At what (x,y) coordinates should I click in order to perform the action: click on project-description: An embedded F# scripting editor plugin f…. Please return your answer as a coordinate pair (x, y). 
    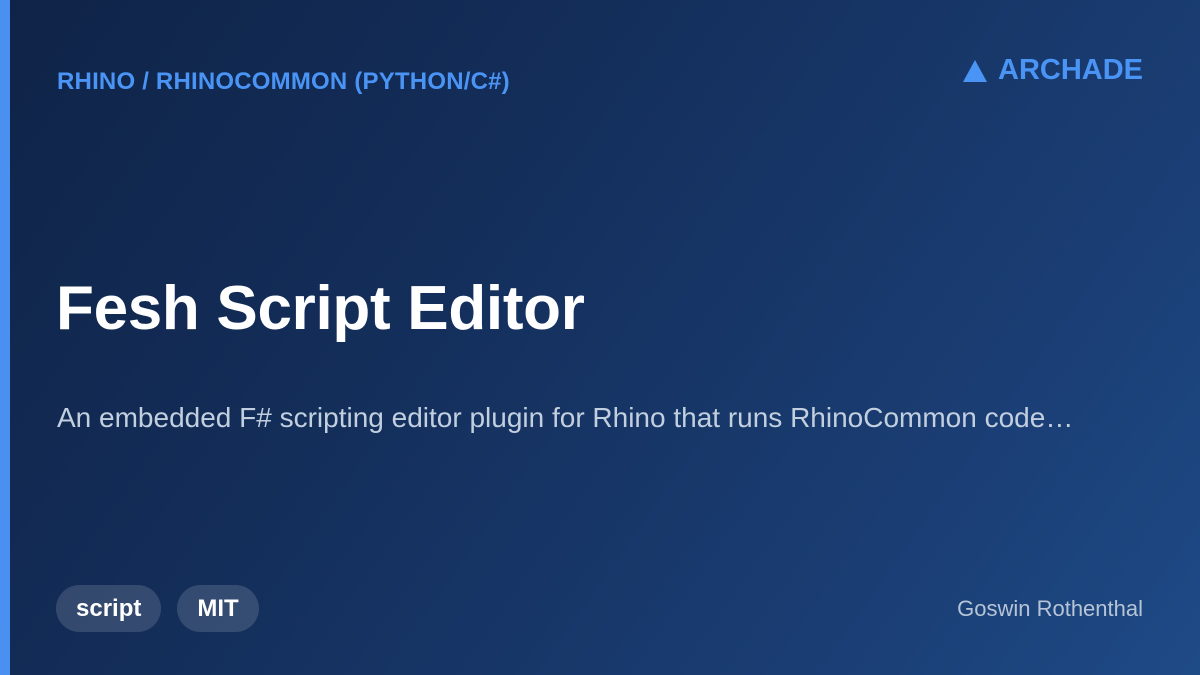
    Looking at the image, I should click on (565, 417).